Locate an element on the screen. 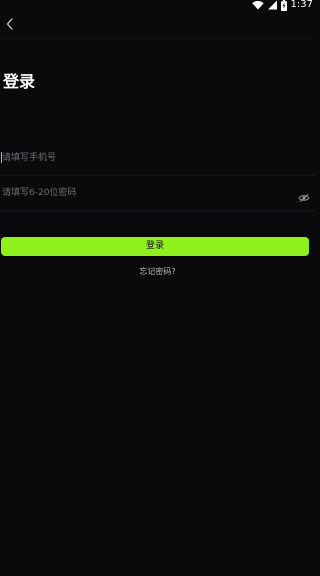  chevron-left-icon is located at coordinates (9, 24).